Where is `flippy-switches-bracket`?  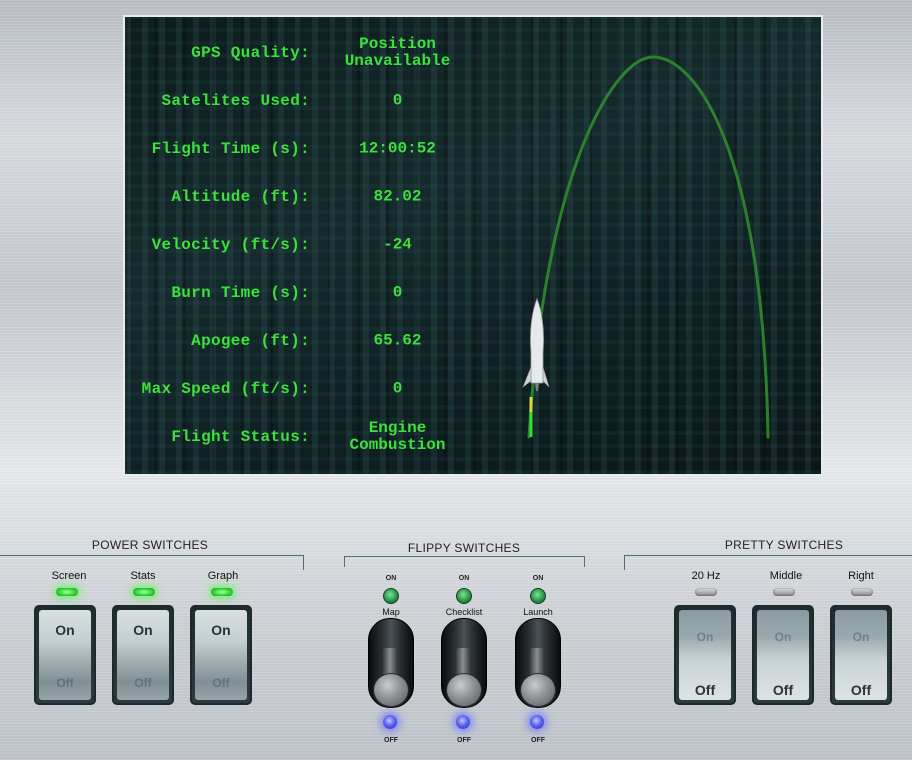 flippy-switches-bracket is located at coordinates (464, 561).